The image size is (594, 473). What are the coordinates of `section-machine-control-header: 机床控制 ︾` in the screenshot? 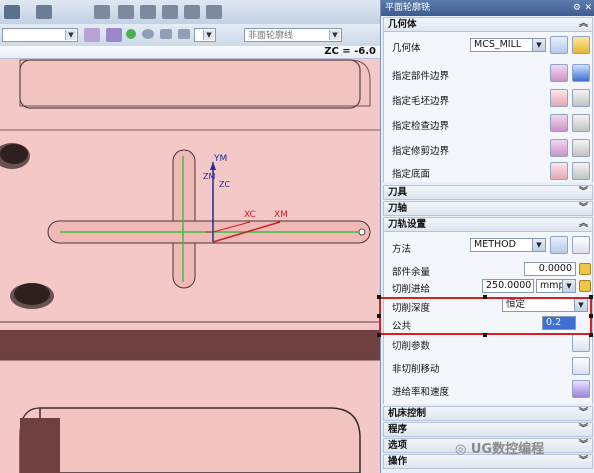 It's located at (488, 413).